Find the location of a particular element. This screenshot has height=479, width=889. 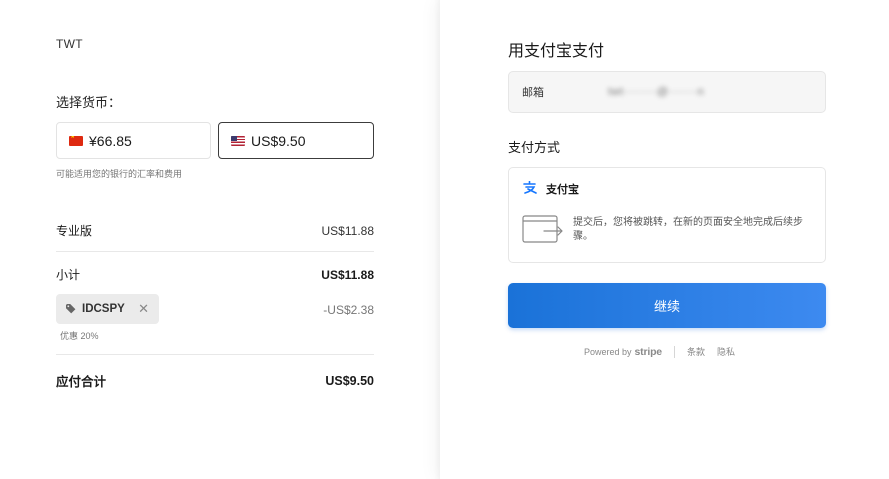

currency-amount-cny: ¥66.85 is located at coordinates (110, 140).